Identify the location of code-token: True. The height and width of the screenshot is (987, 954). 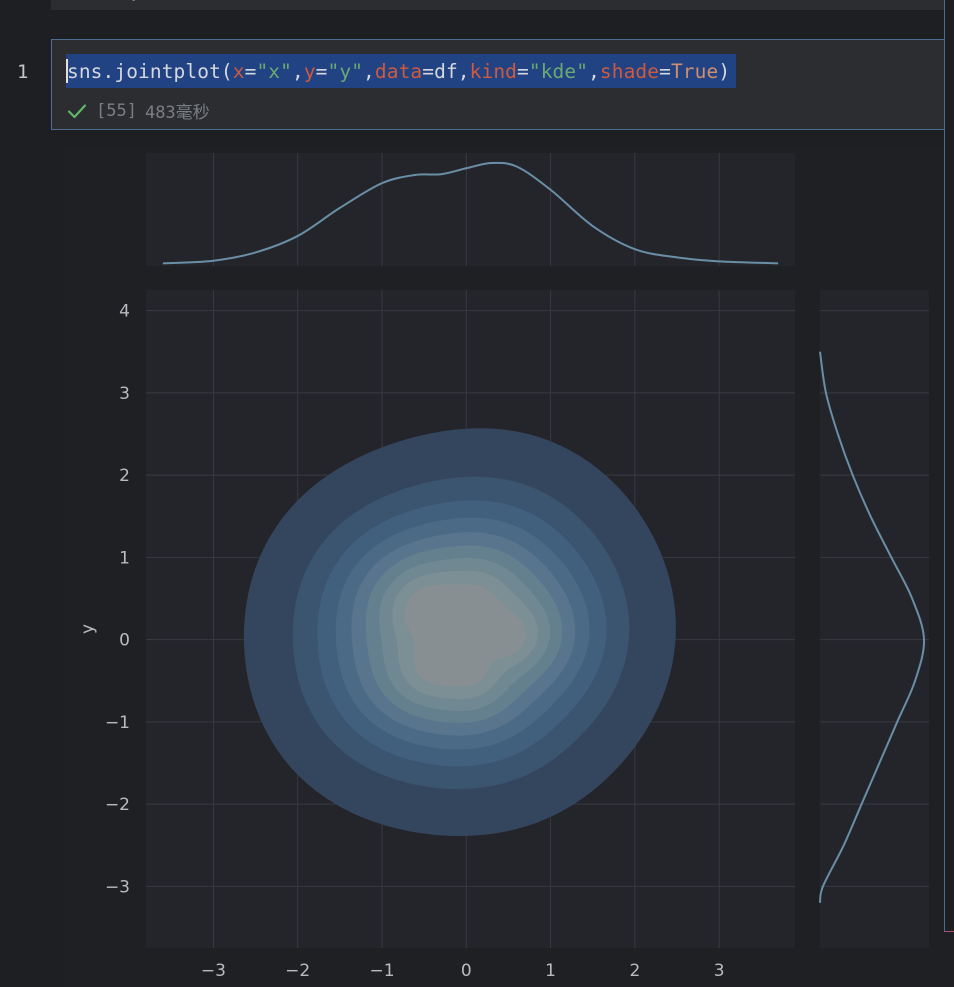
(694, 71).